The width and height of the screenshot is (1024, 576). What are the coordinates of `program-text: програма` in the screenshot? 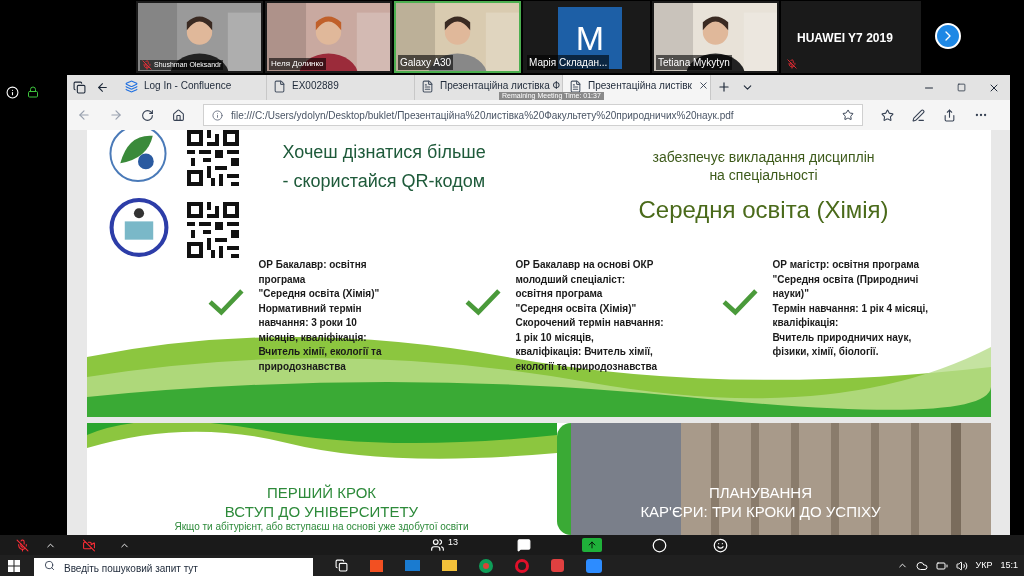 It's located at (282, 279).